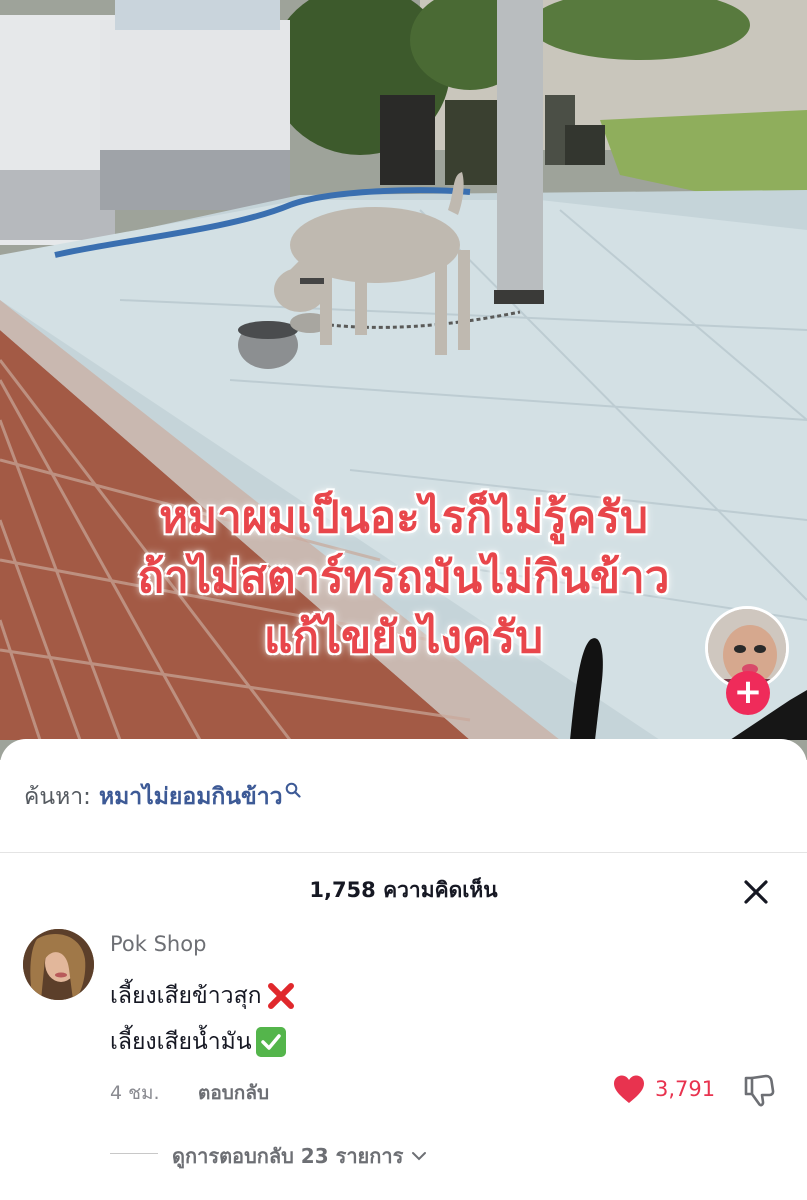 This screenshot has width=807, height=1200. I want to click on comment-line-2-text: เลี้ยงเสียน้ำมัน, so click(181, 1042).